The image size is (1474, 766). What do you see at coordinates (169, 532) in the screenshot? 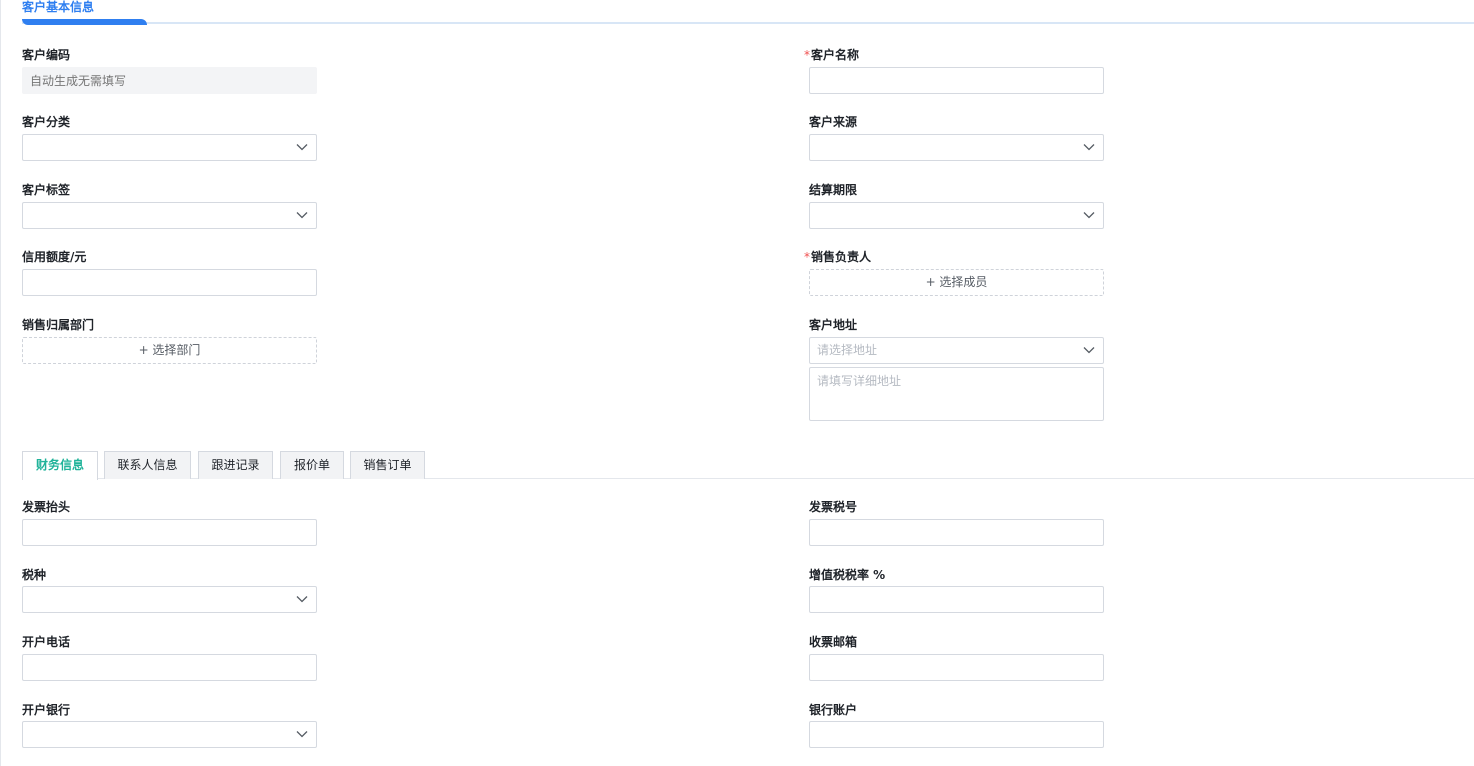
I see `invoice-title-input` at bounding box center [169, 532].